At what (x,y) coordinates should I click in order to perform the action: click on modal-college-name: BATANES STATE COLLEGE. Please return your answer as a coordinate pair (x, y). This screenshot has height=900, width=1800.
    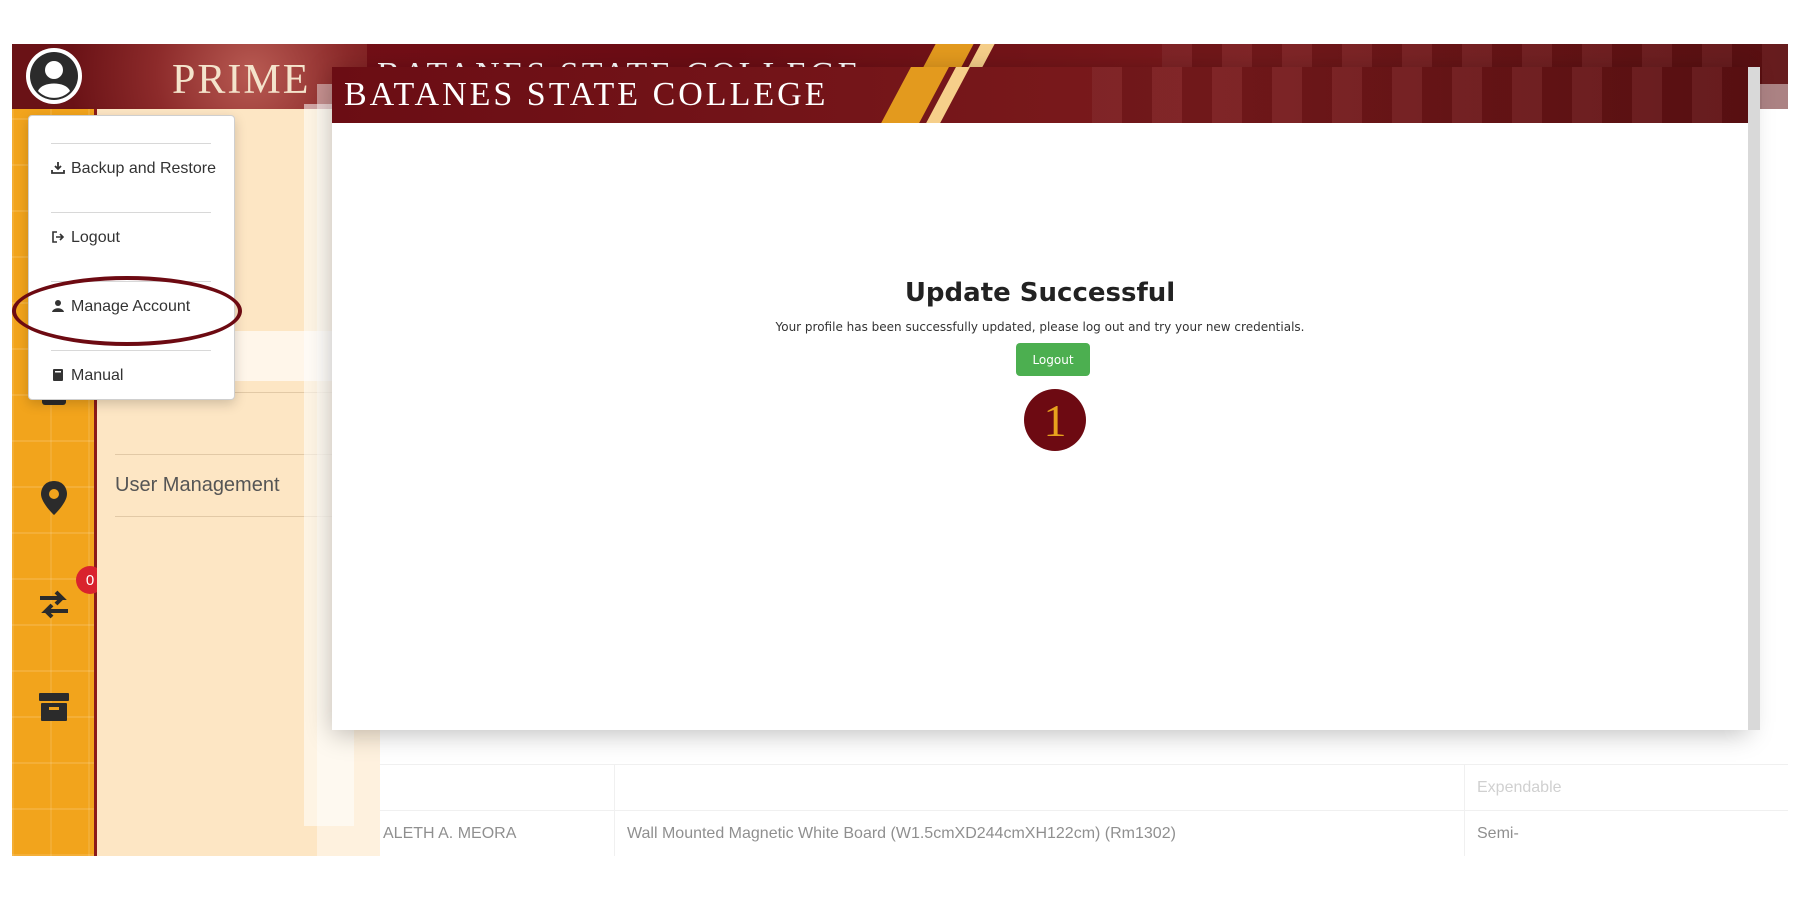
    Looking at the image, I should click on (586, 94).